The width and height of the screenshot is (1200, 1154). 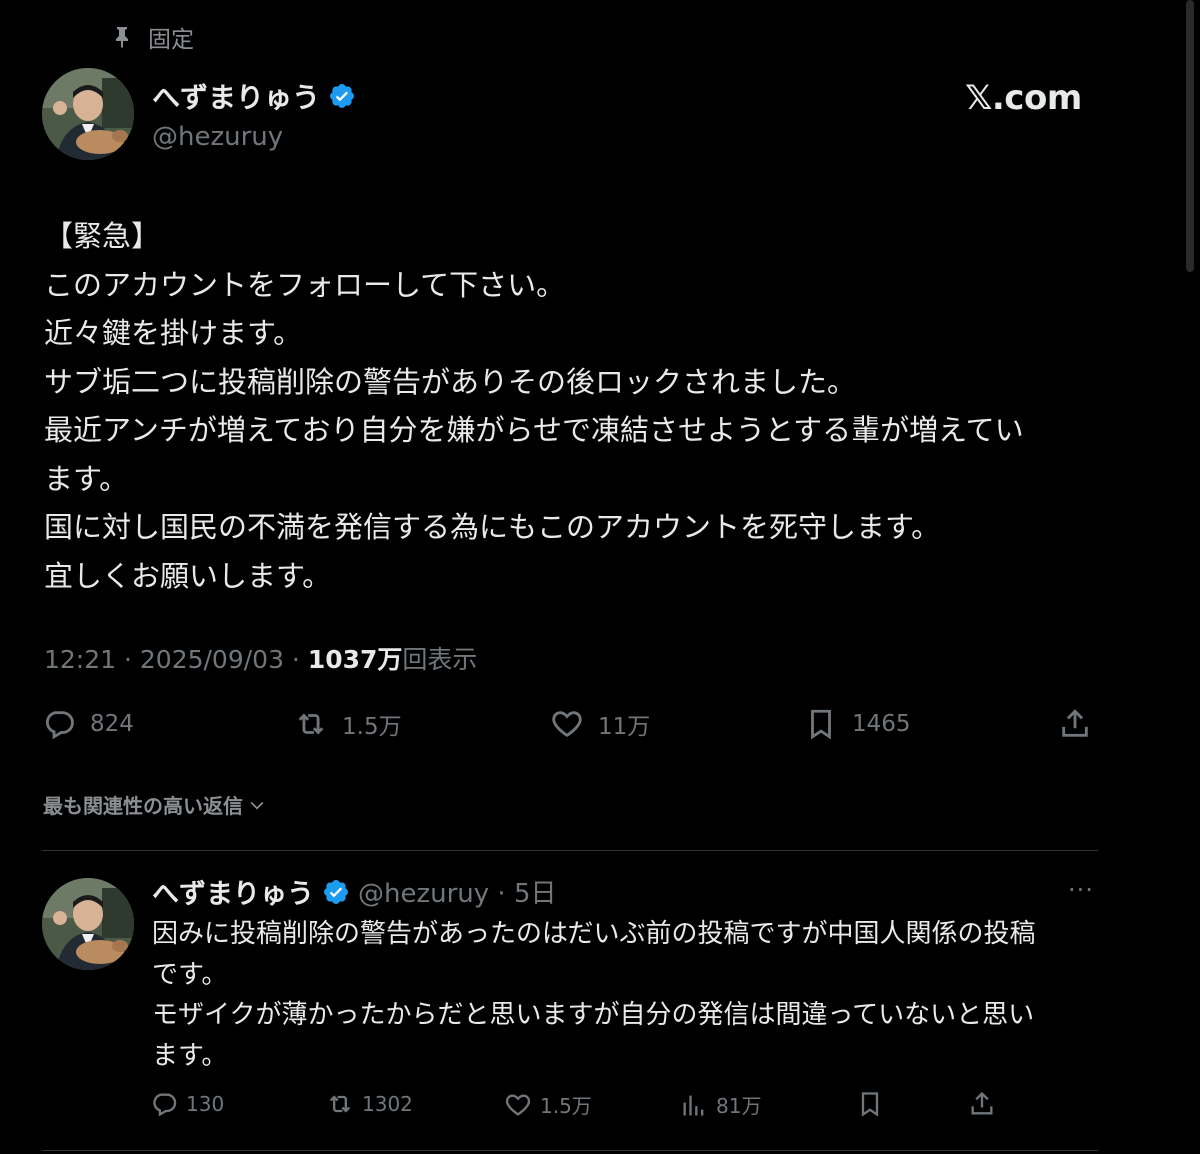 I want to click on repost-button: 1.5万, so click(x=348, y=724).